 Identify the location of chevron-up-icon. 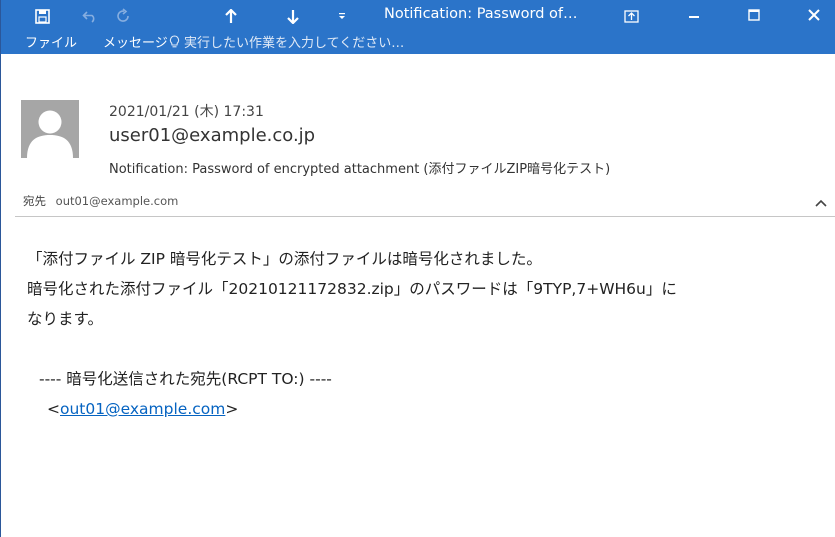
(821, 201).